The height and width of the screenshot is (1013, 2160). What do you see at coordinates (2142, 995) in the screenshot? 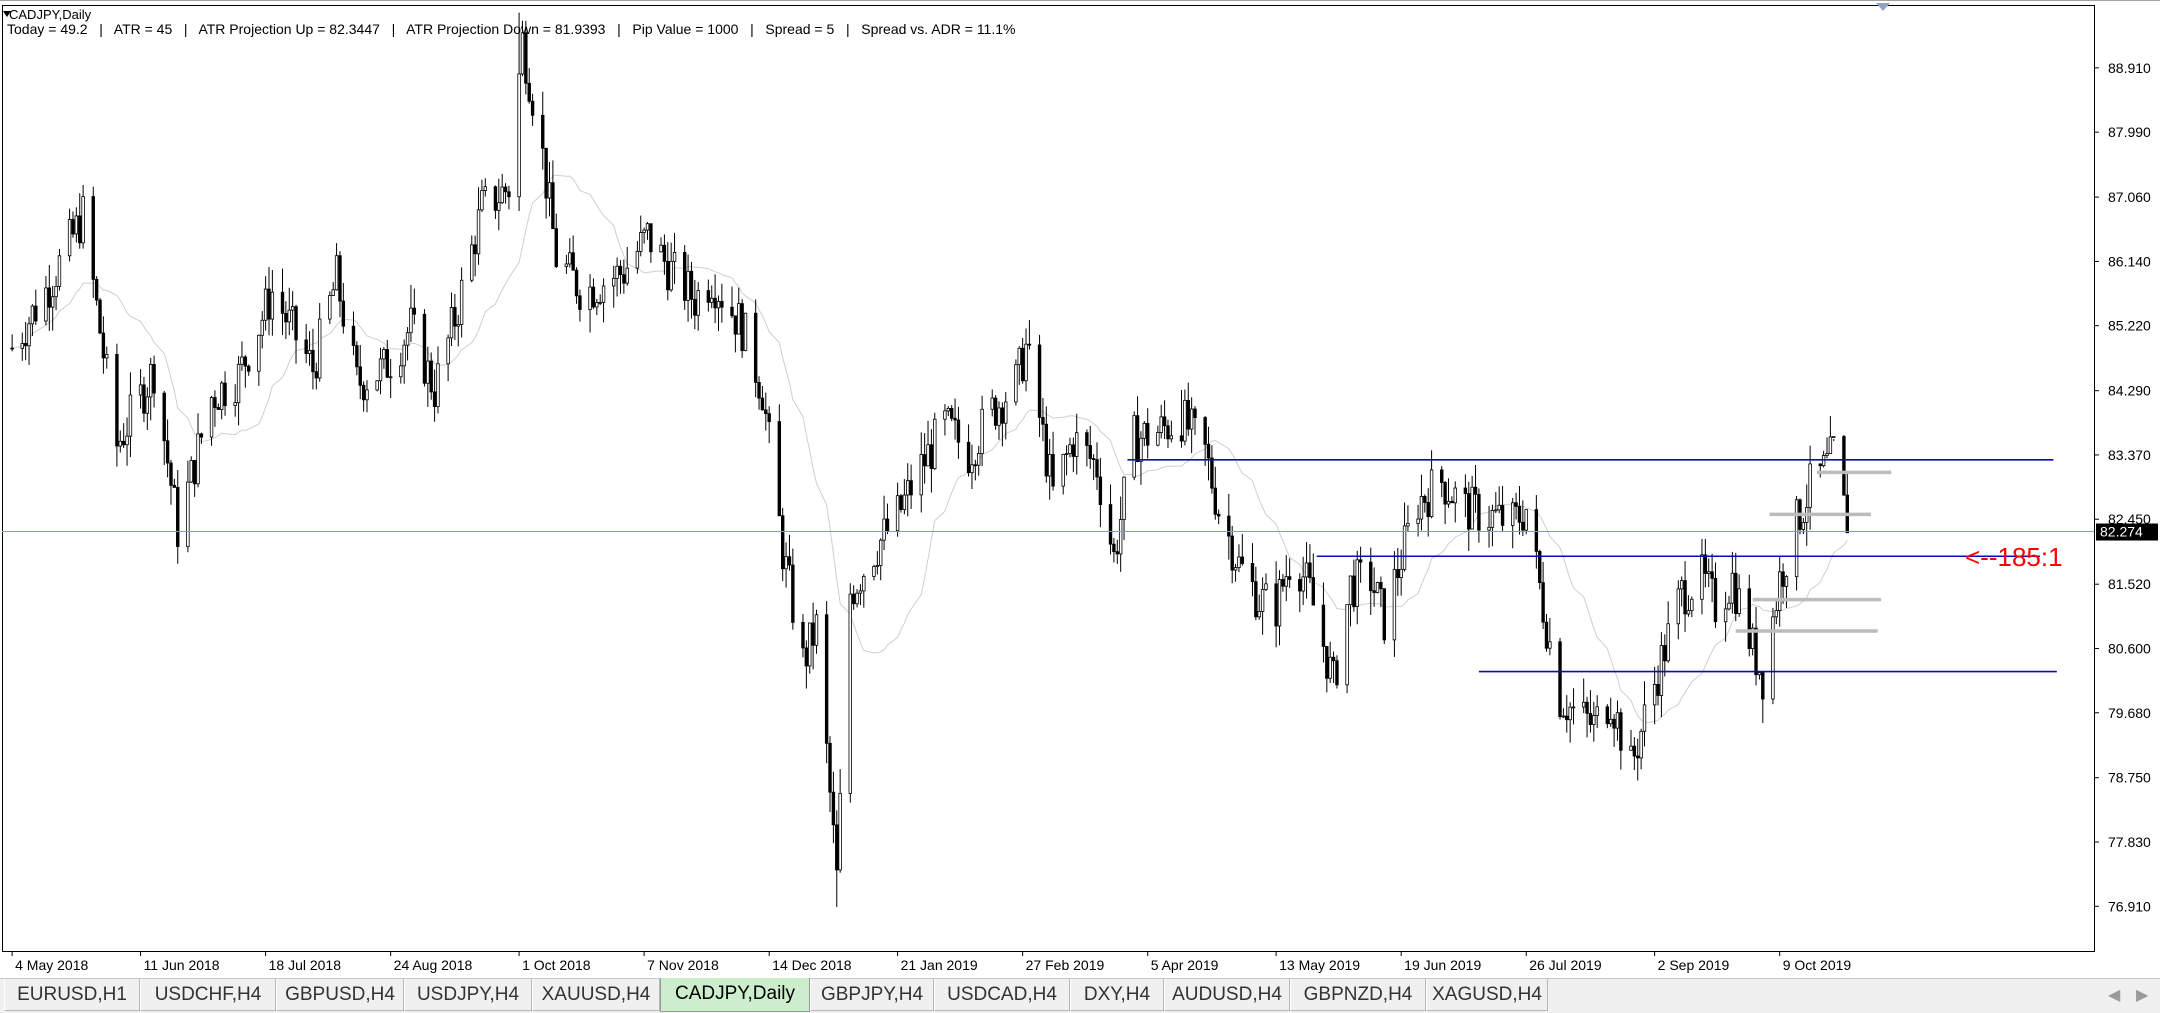
I see `tab-scroll-right-icon: ▶` at bounding box center [2142, 995].